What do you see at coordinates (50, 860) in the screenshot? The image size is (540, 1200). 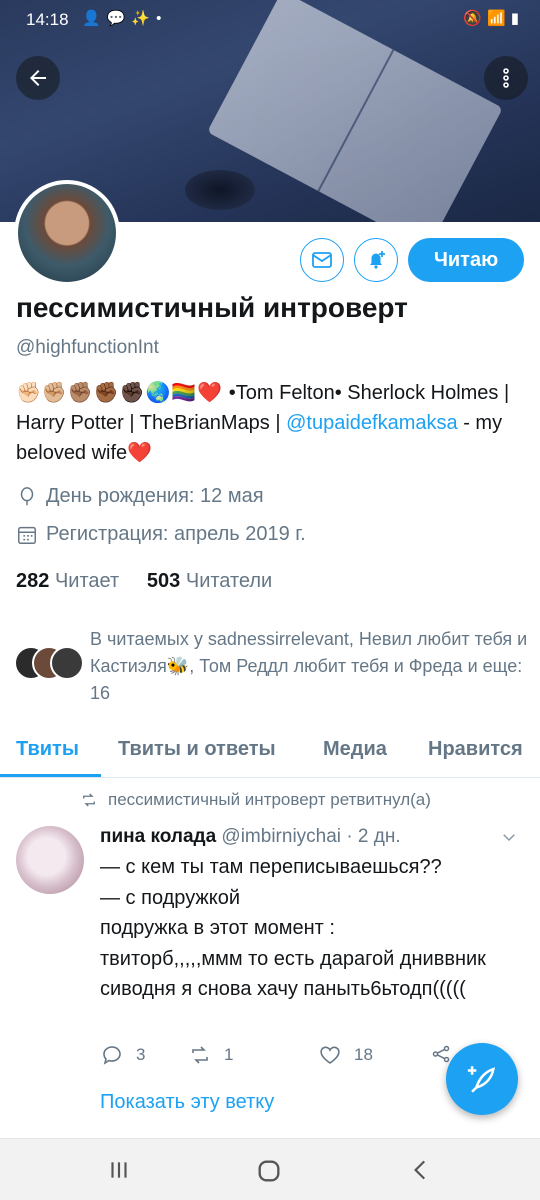 I see `tweet-author-avatar` at bounding box center [50, 860].